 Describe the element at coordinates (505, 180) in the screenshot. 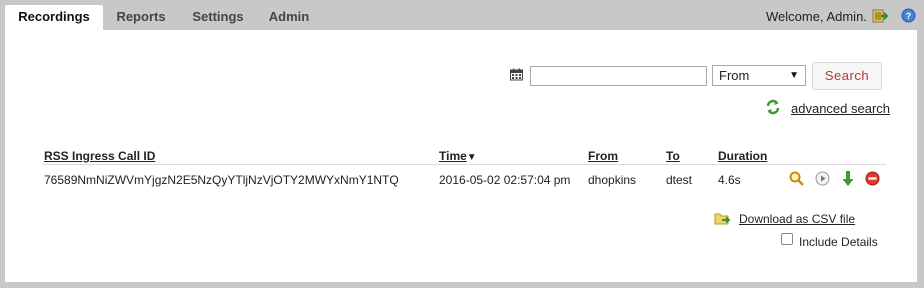

I see `cell-time: 2016-05-02 02:57:04 pm` at that location.